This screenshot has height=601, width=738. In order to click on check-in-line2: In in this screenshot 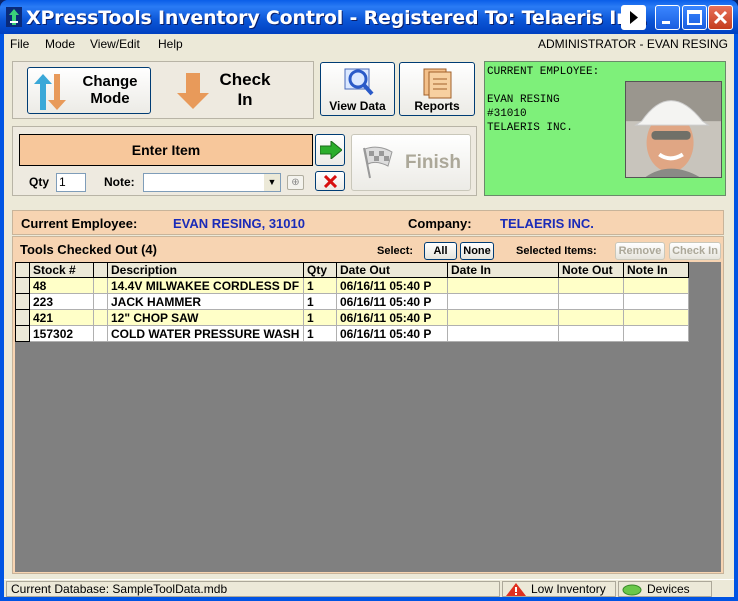, I will do `click(245, 99)`.